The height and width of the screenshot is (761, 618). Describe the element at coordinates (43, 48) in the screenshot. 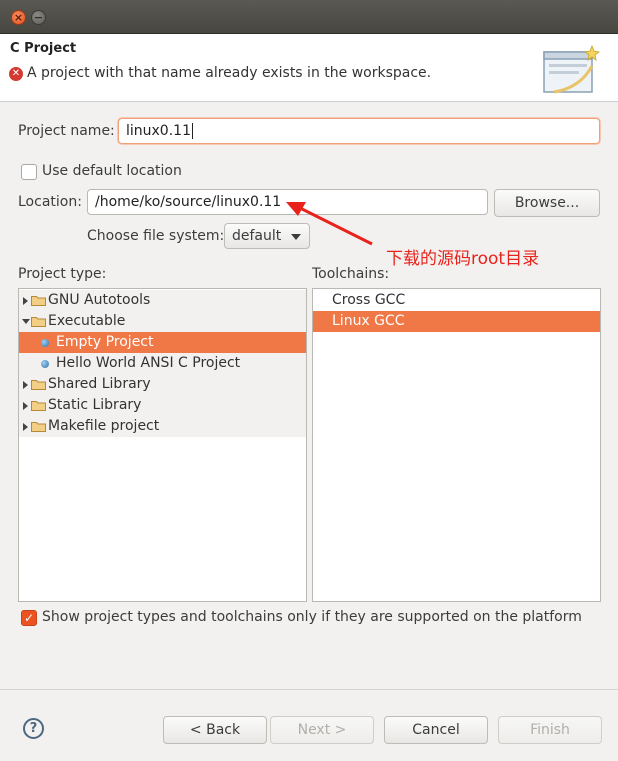

I see `wizard-title: C Project` at that location.